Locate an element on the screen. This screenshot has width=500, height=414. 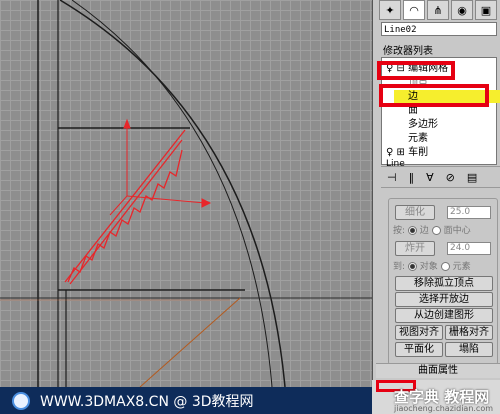
configure-sets-icon: ▤ is located at coordinates (472, 177).